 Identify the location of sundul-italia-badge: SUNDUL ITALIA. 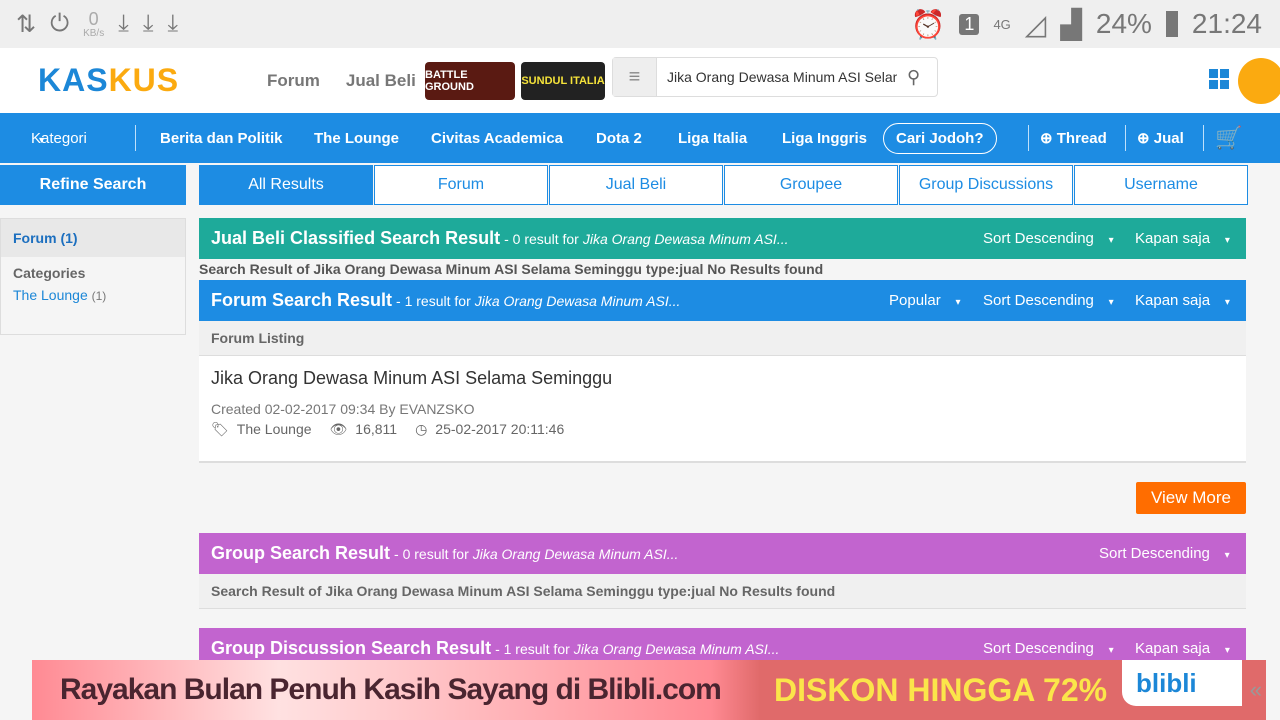
(563, 81).